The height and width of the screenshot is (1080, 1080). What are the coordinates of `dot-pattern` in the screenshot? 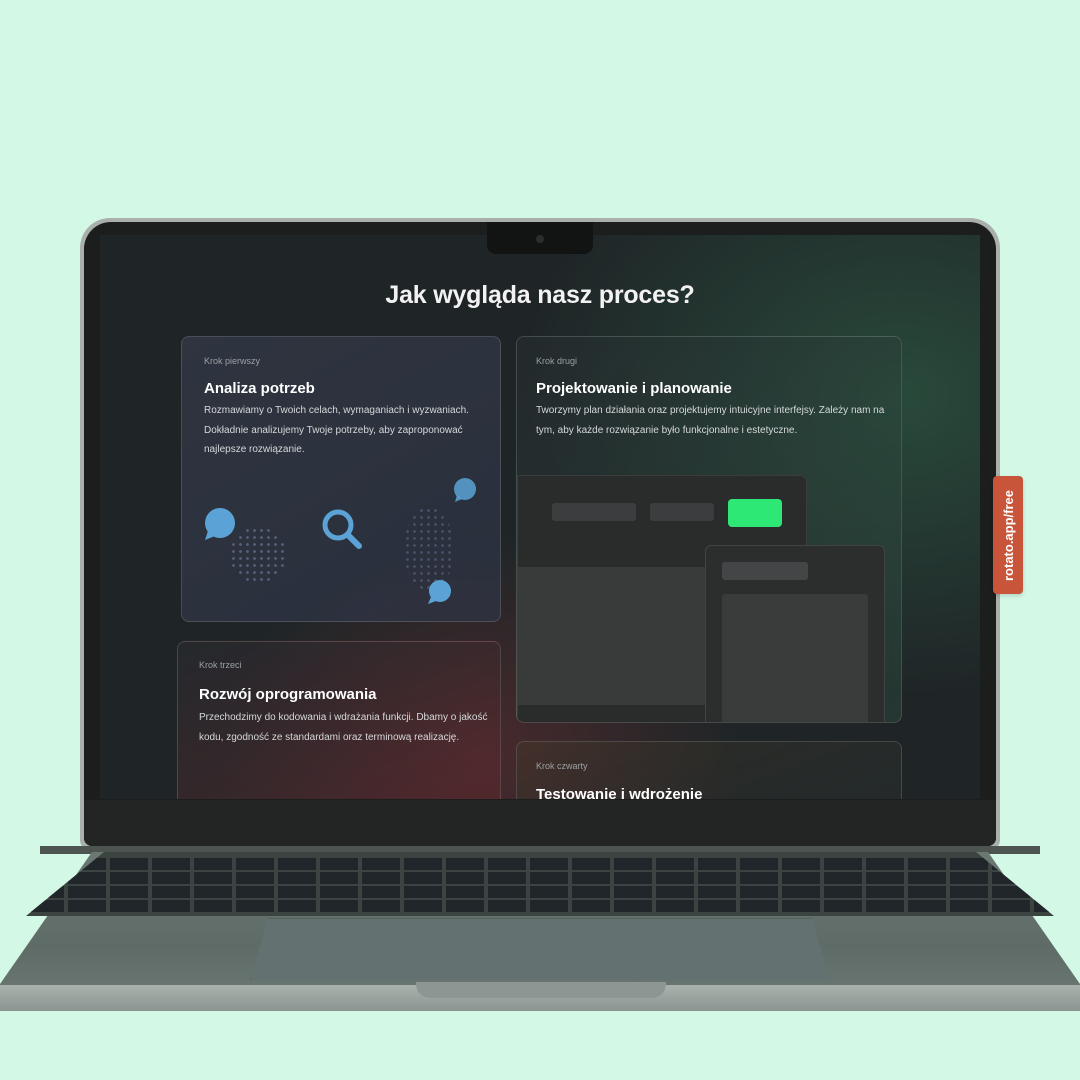 It's located at (258, 555).